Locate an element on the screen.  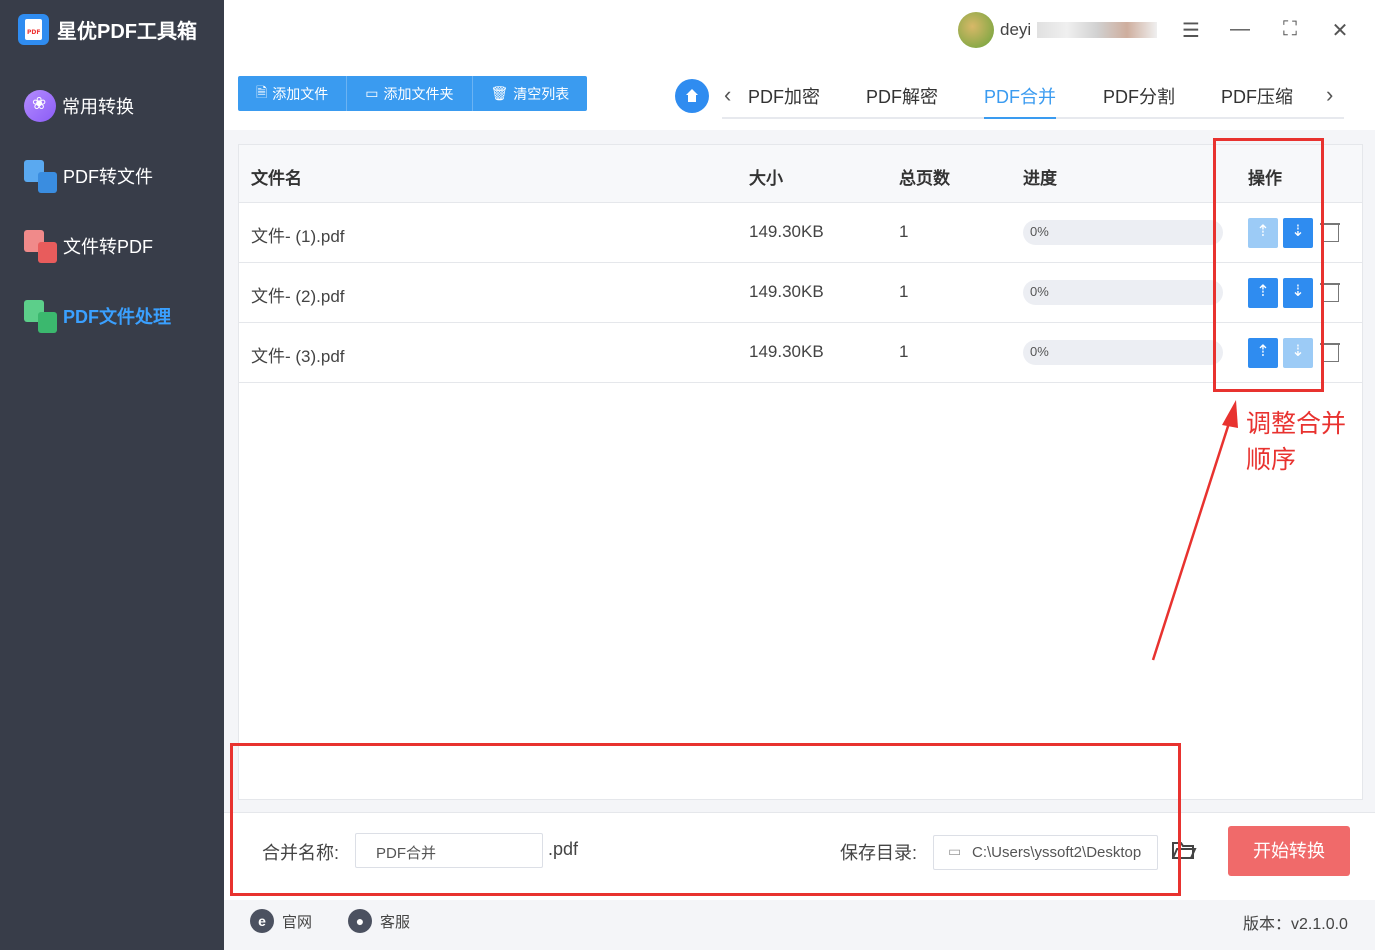
sidebar-item-pdf-to-file: PDF转文件 is located at coordinates (88, 176).